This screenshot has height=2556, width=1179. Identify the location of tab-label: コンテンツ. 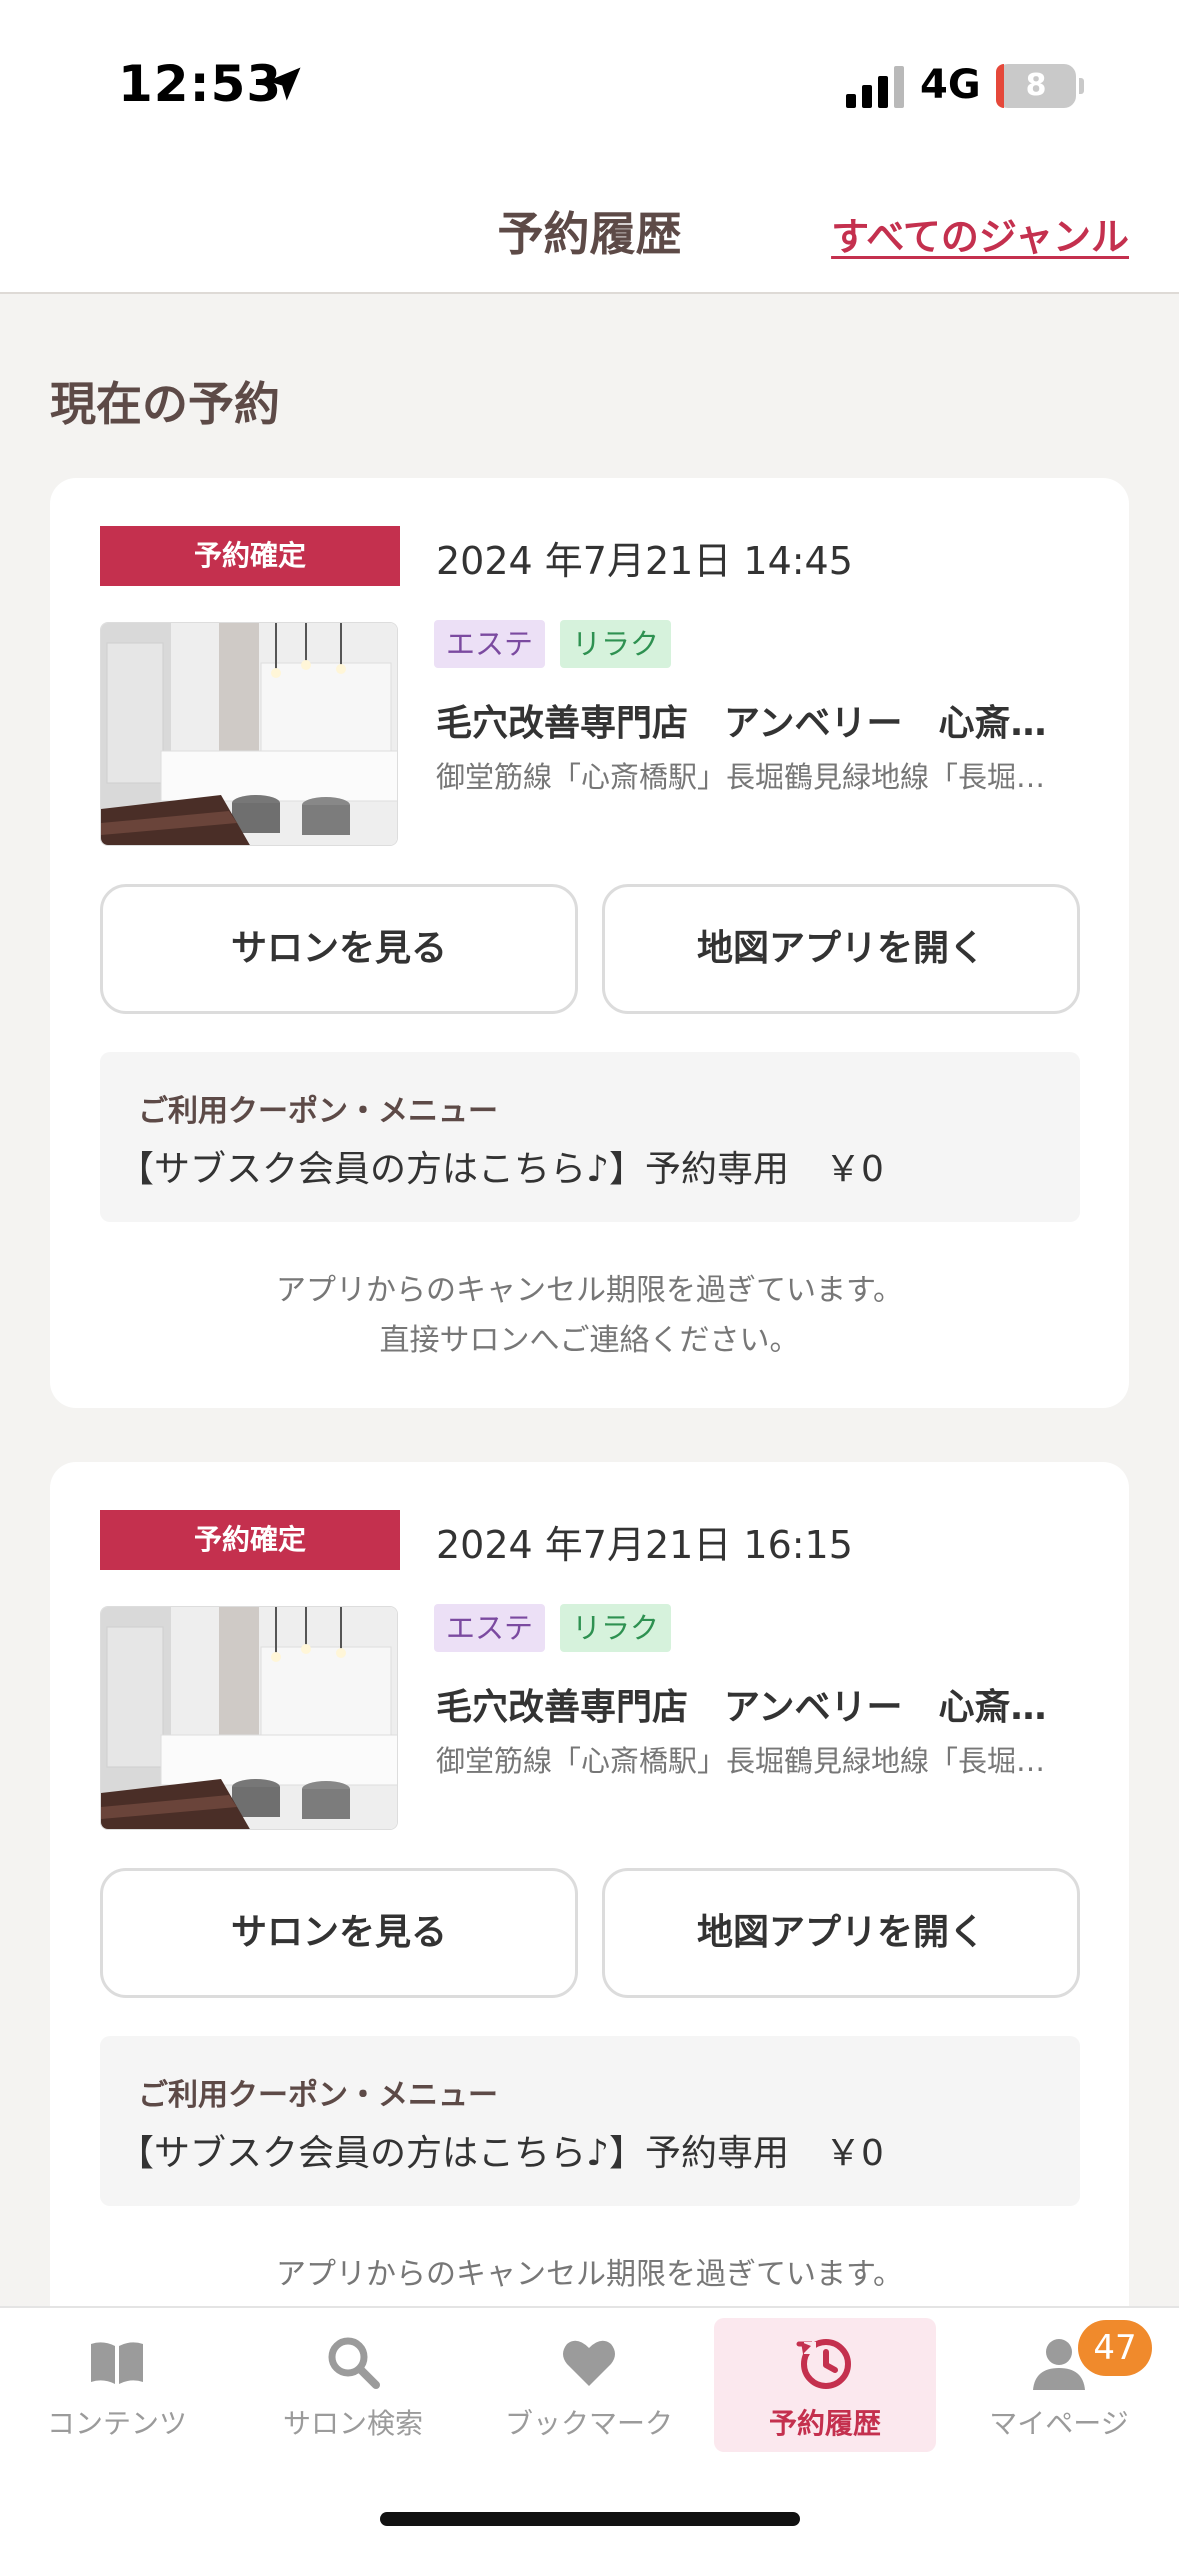
(116, 2423).